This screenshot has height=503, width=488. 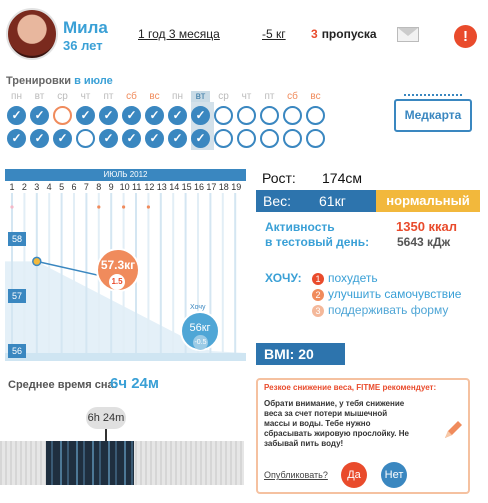 I want to click on medcard-button: Медкарта, so click(x=433, y=115).